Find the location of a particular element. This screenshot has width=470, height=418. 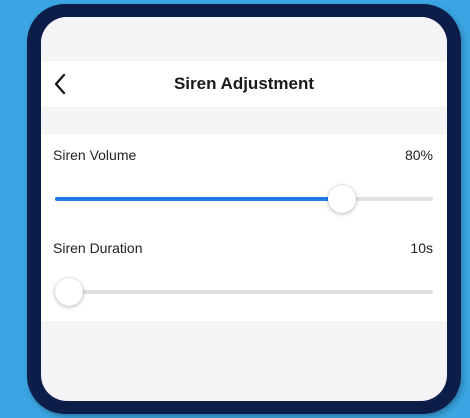

siren-duration-value: 10s is located at coordinates (421, 248).